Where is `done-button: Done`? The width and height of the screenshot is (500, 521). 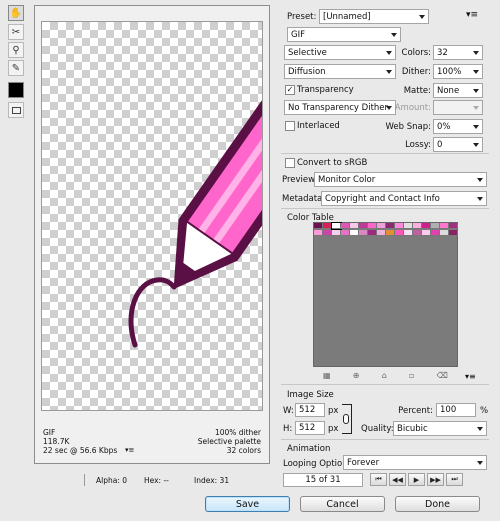
done-button: Done is located at coordinates (437, 504).